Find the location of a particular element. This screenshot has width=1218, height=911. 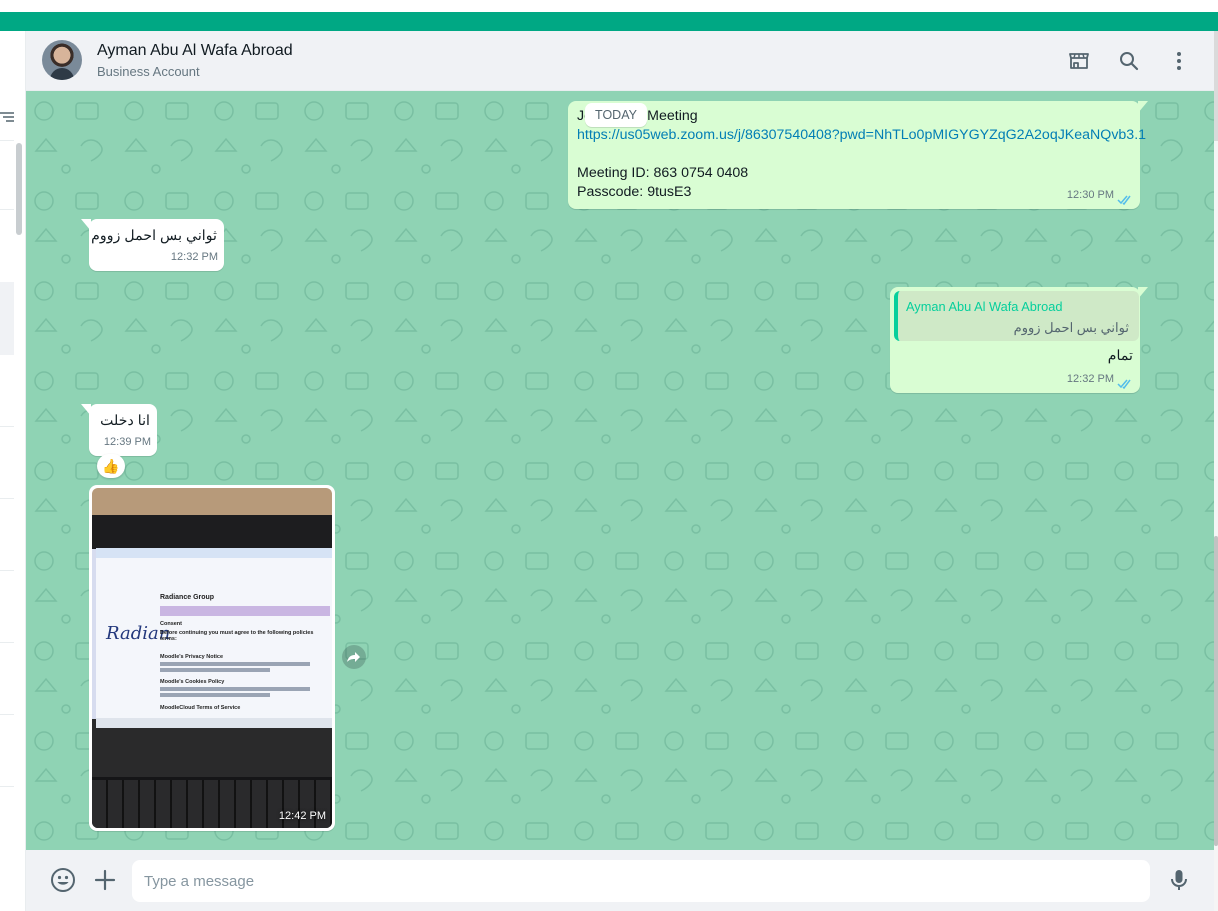

app-accent-bar is located at coordinates (609, 21).